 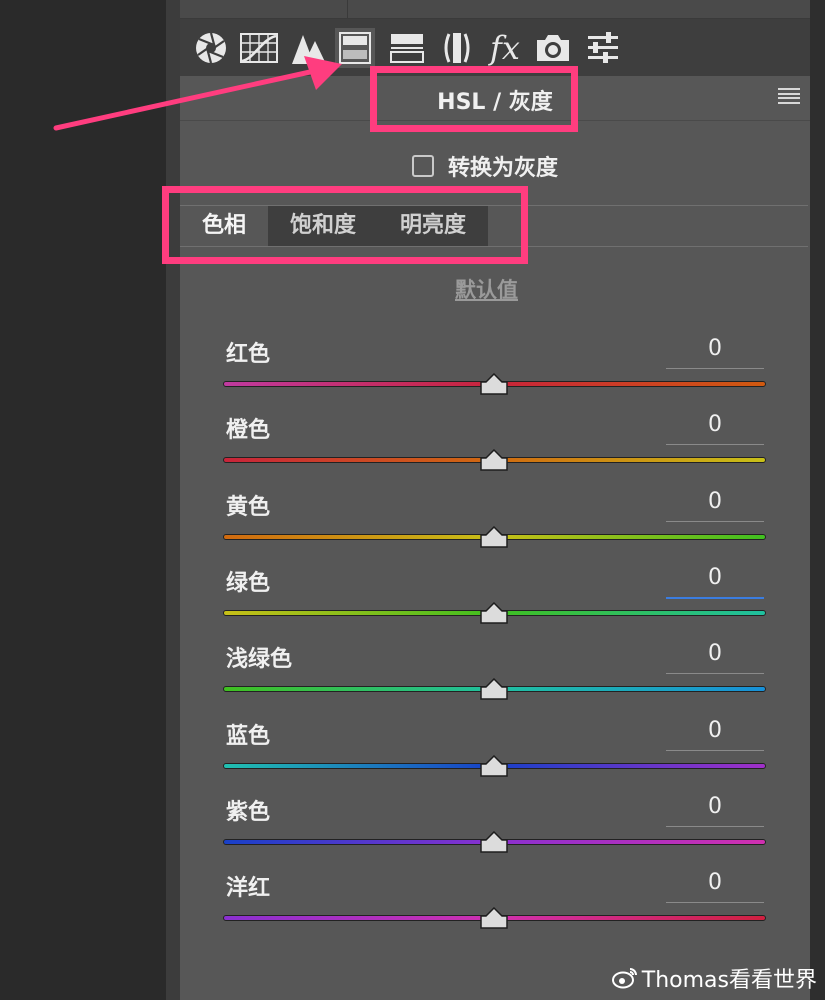 I want to click on slider-label: 橙色, so click(x=248, y=431).